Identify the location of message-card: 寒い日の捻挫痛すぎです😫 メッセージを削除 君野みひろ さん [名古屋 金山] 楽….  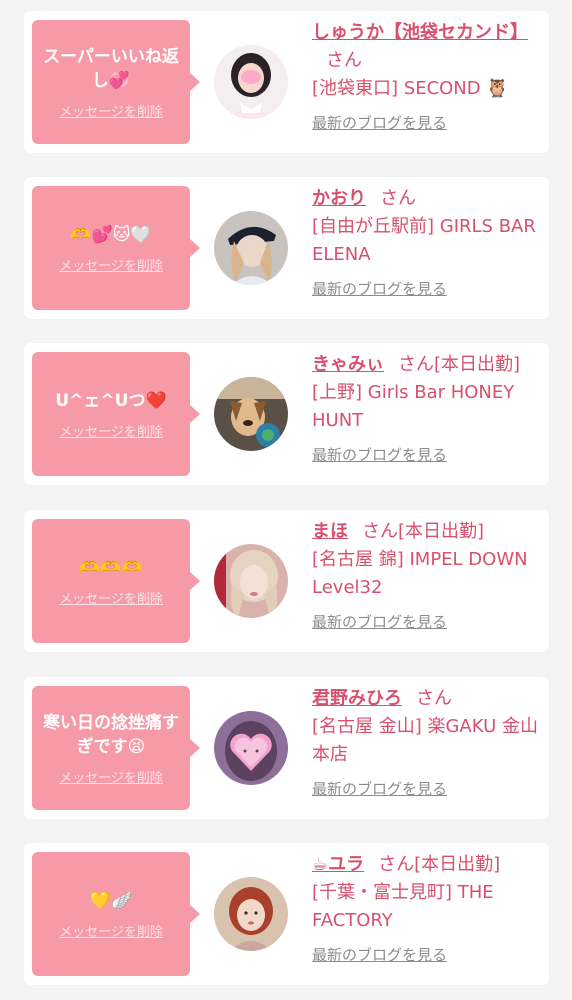
(286, 748).